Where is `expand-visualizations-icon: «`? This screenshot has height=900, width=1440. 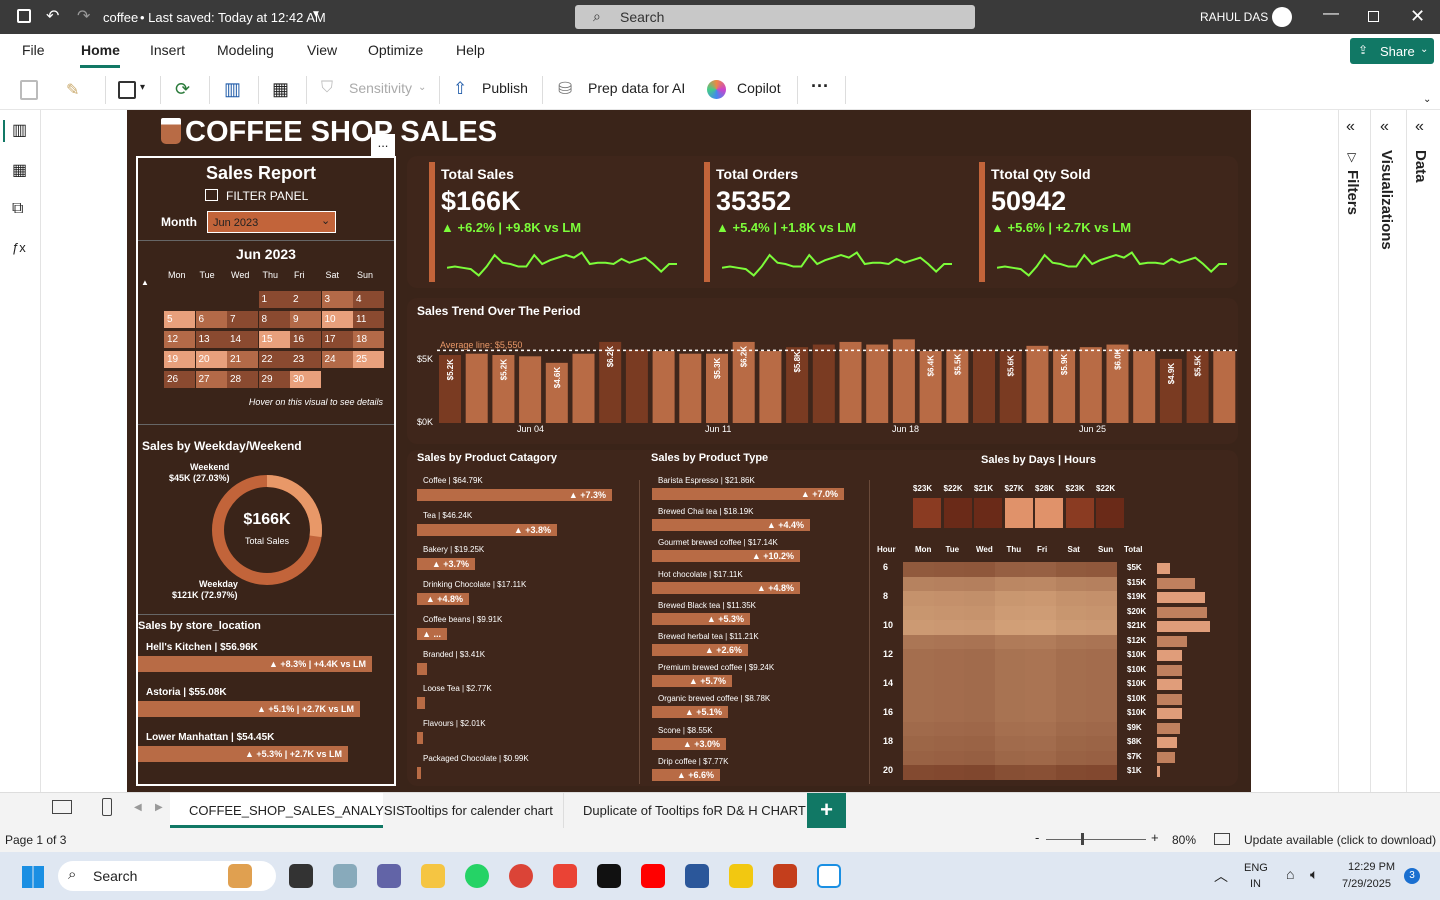
expand-visualizations-icon: « is located at coordinates (1384, 127).